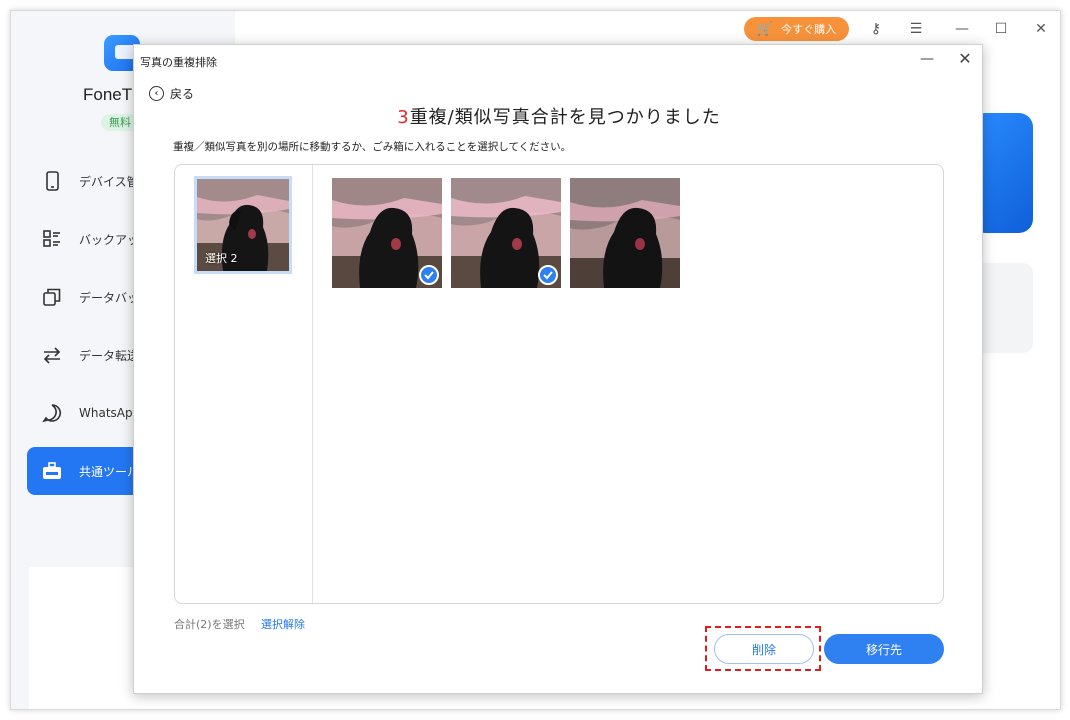 Image resolution: width=1070 pixels, height=720 pixels. I want to click on heading-text: 重複/類似写真合計を見つかりました, so click(565, 117).